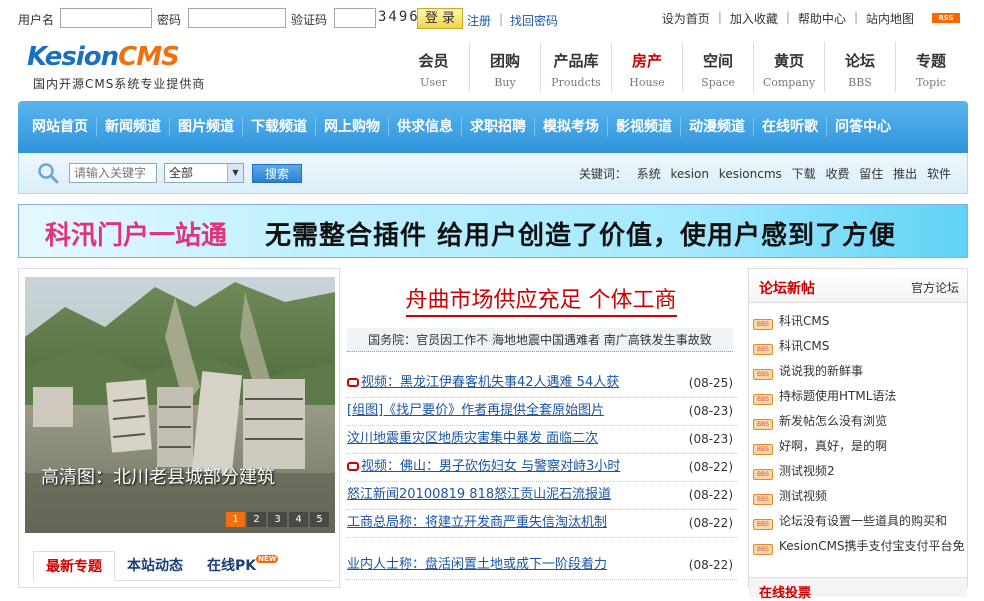 The image size is (984, 601). Describe the element at coordinates (863, 521) in the screenshot. I see `forum-link: 论坛没有设置一些道具的购买和` at that location.